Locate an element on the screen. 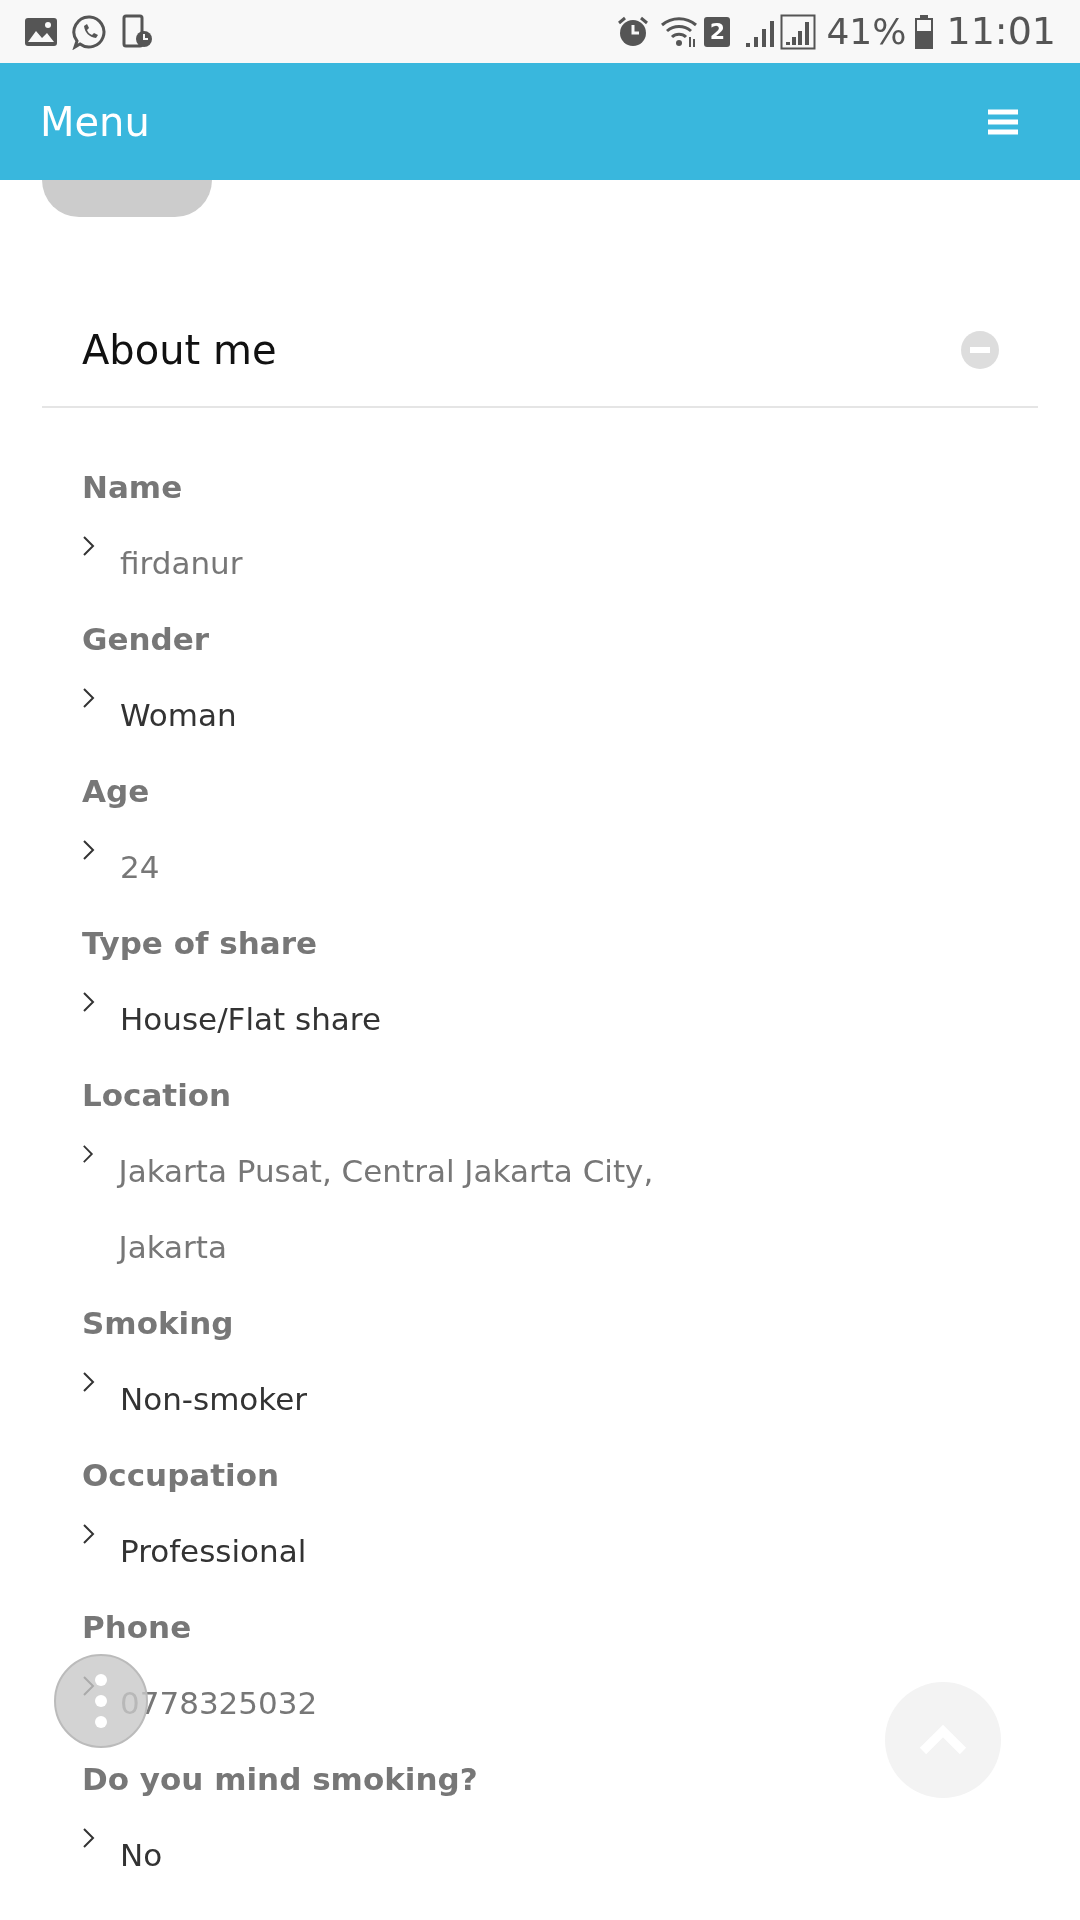 This screenshot has width=1080, height=1920. signal-icon is located at coordinates (798, 31).